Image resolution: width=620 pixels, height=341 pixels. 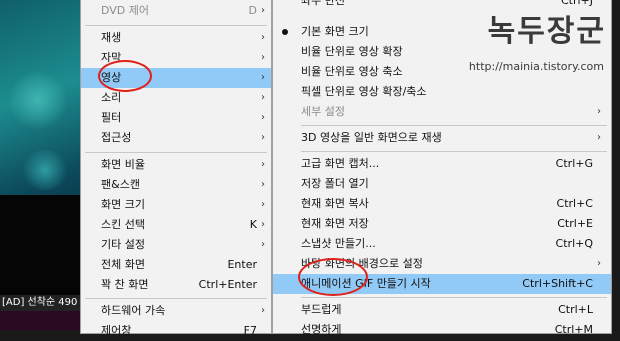 What do you see at coordinates (352, 51) in the screenshot?
I see `menu-item-label: 비율 단위로 영상 확장` at bounding box center [352, 51].